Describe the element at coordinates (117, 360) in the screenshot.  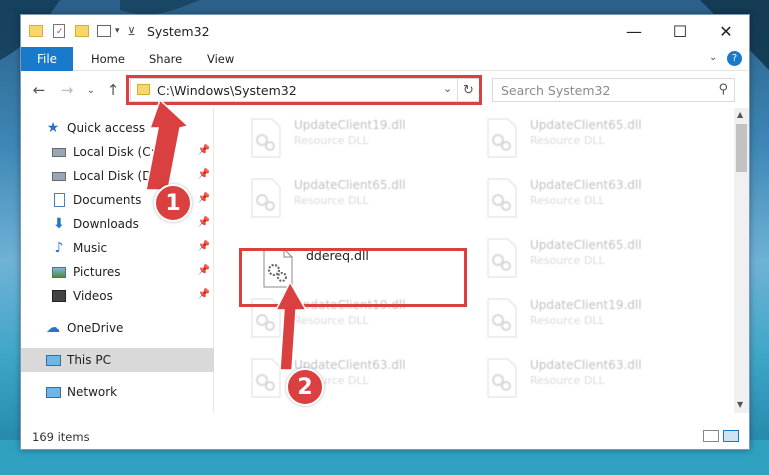
I see `sidebar-item-this-pc: This PC` at that location.